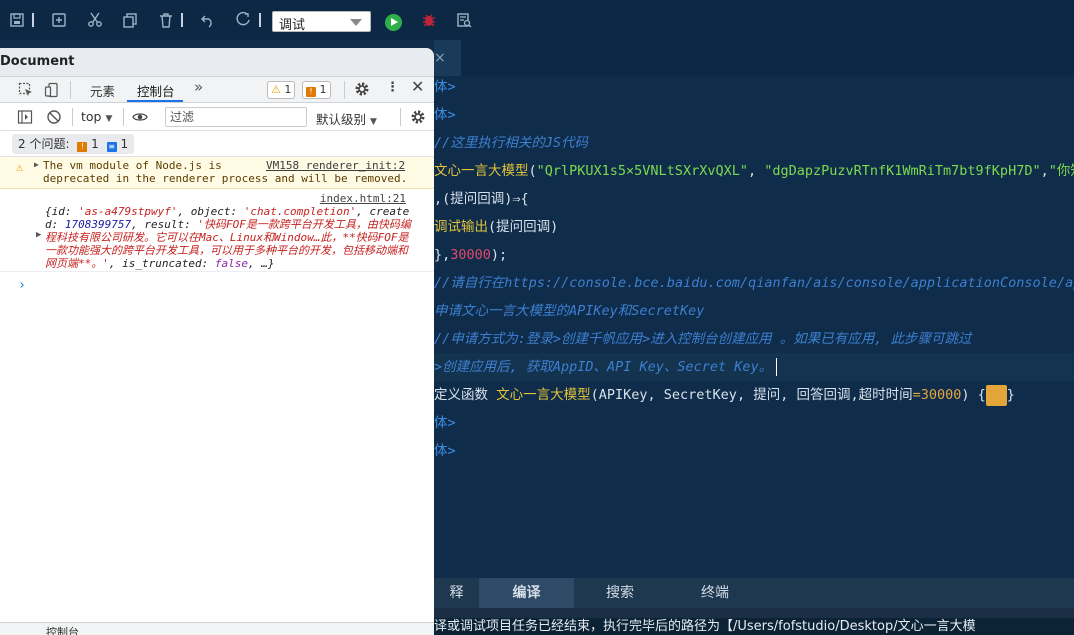  Describe the element at coordinates (341, 119) in the screenshot. I see `log-level-value: 默认级别` at that location.